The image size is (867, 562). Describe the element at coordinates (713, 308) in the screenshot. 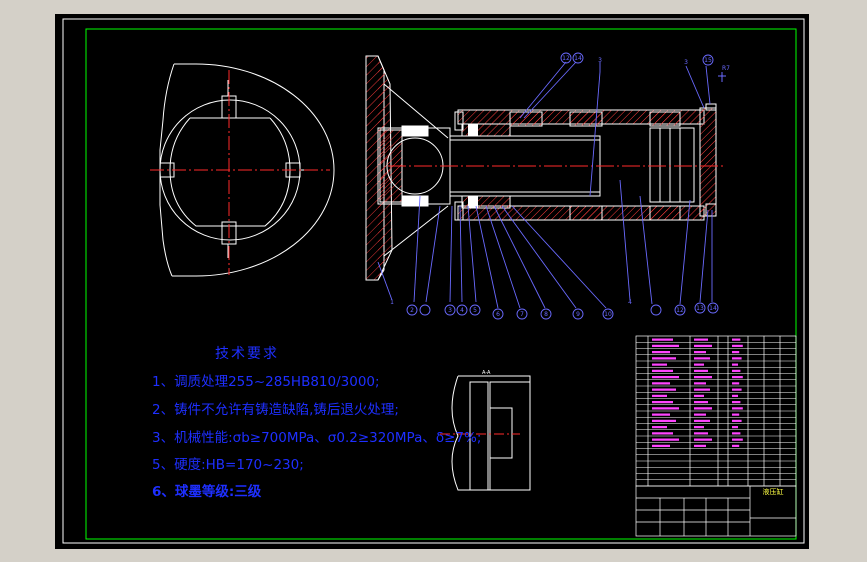

I see `balloon-14: 14` at that location.